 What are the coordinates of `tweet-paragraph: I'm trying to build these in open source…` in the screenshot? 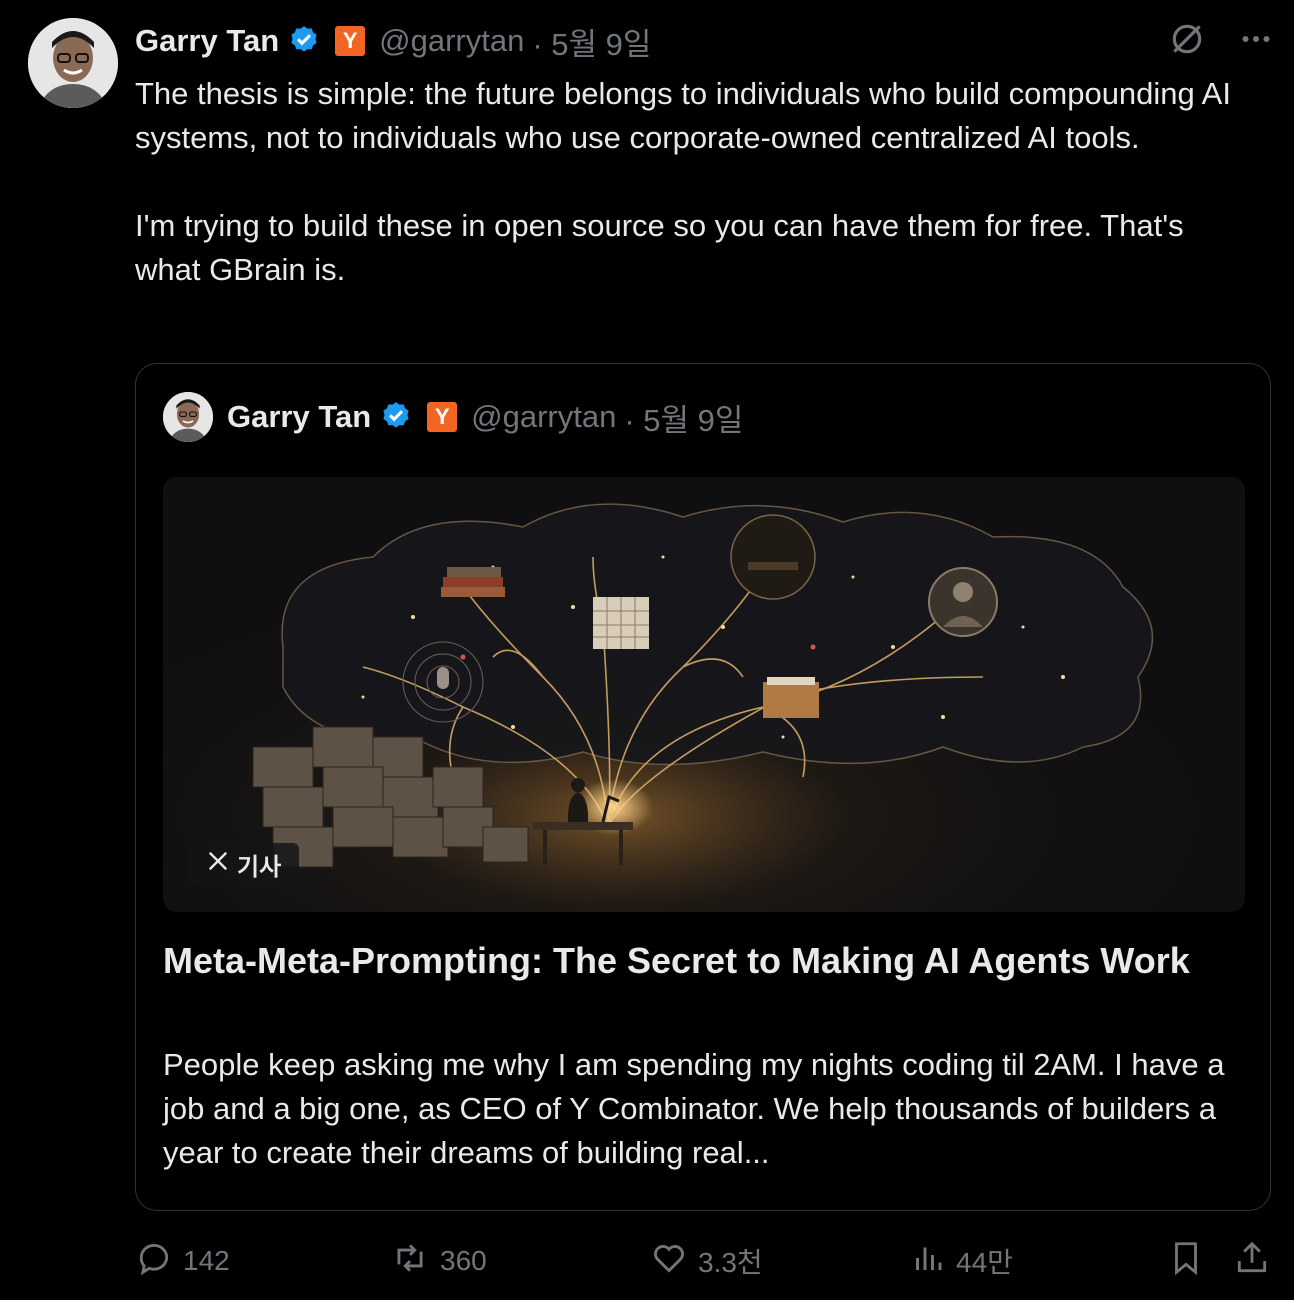 It's located at (659, 247).